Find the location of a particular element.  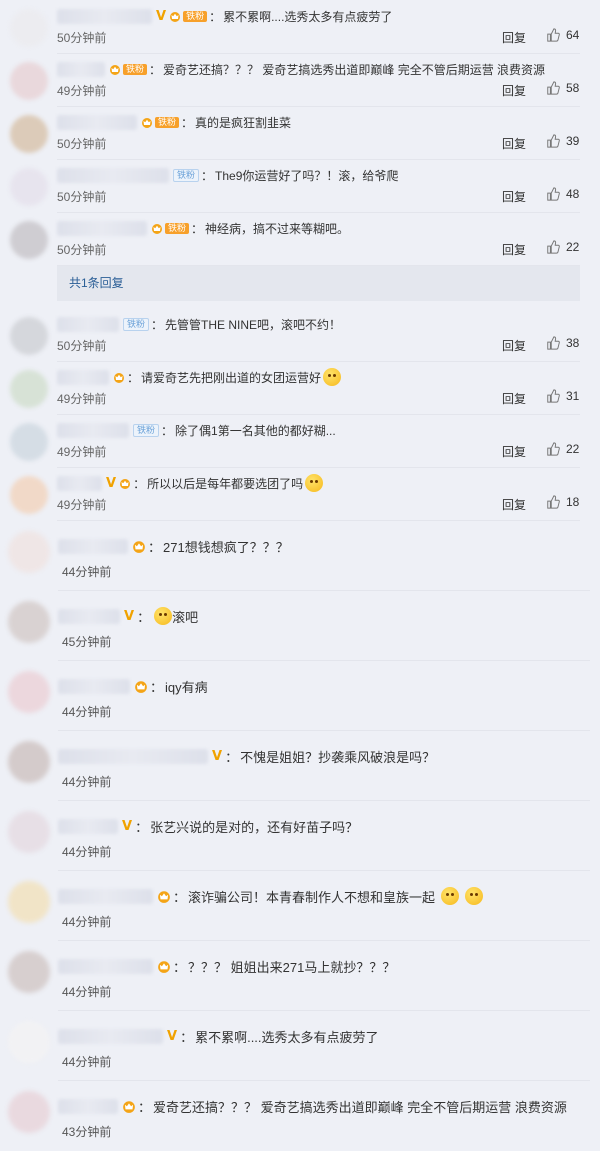

comment-line: 铁粉：真的是疯狂割韭菜 is located at coordinates (318, 122).